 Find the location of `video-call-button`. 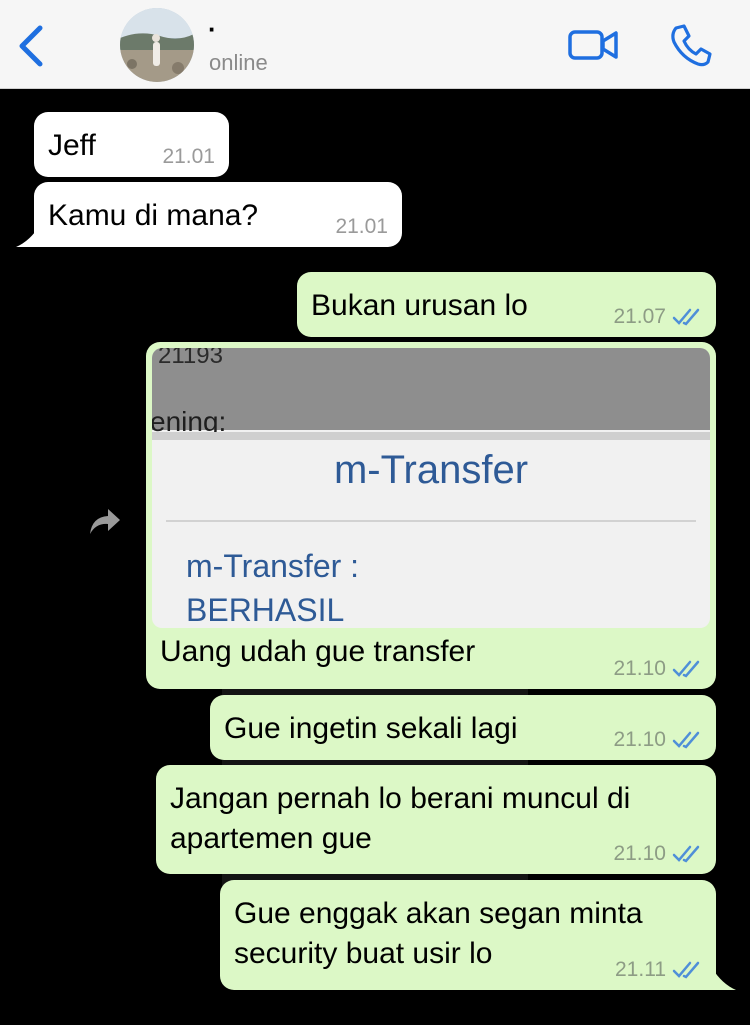

video-call-button is located at coordinates (594, 45).